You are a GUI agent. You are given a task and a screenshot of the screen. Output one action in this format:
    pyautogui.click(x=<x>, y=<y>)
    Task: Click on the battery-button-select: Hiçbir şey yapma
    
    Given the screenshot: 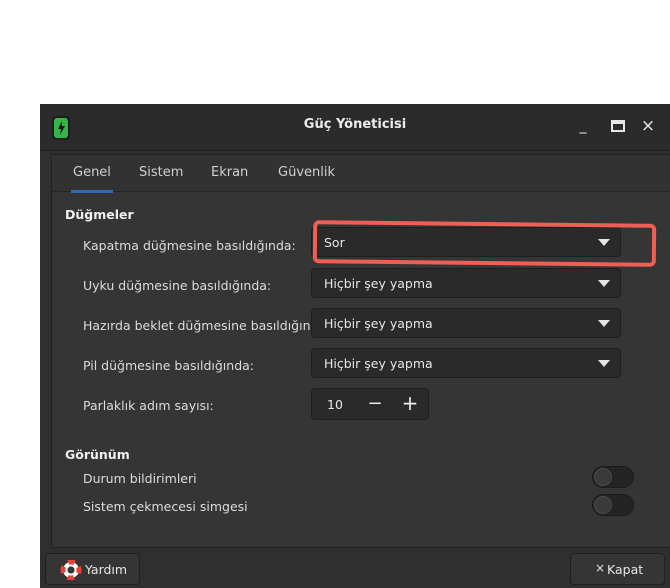 What is the action you would take?
    pyautogui.click(x=466, y=363)
    